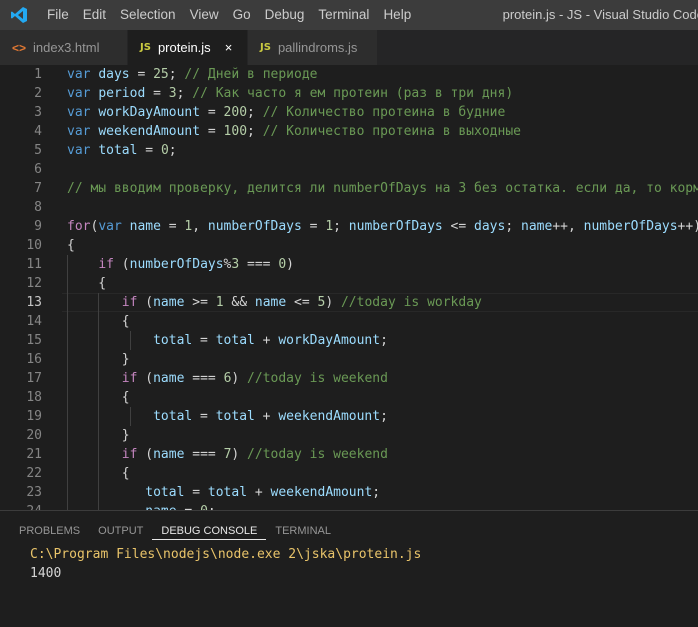 This screenshot has height=627, width=698. I want to click on menu-file: File, so click(58, 15).